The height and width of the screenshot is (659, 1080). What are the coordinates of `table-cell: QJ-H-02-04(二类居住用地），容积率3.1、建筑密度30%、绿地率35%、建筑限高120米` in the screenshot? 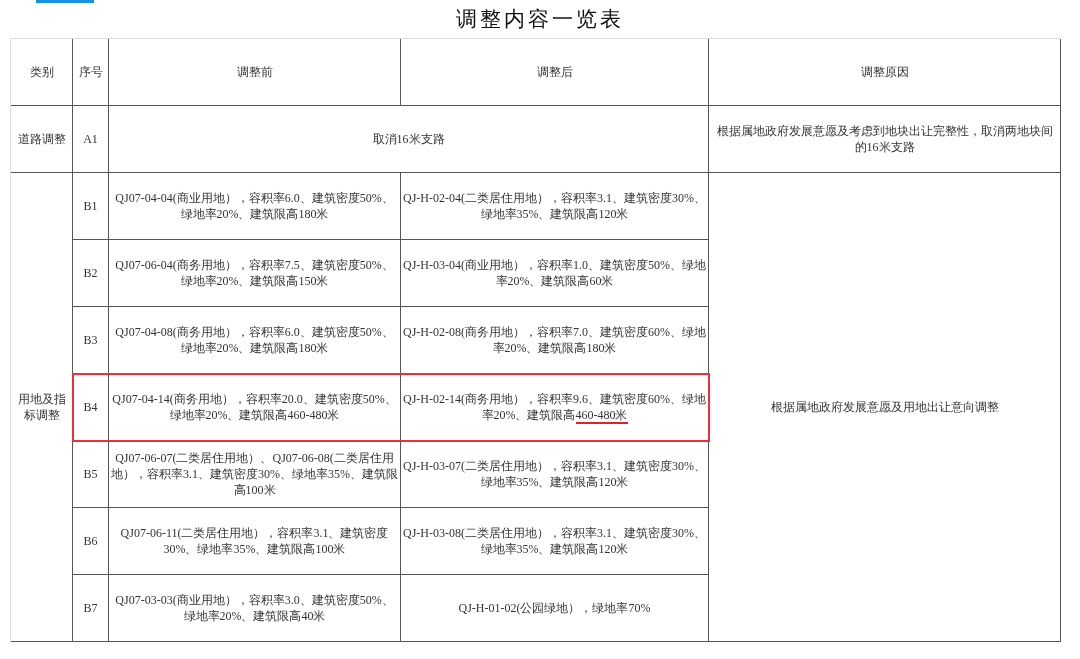 It's located at (555, 206).